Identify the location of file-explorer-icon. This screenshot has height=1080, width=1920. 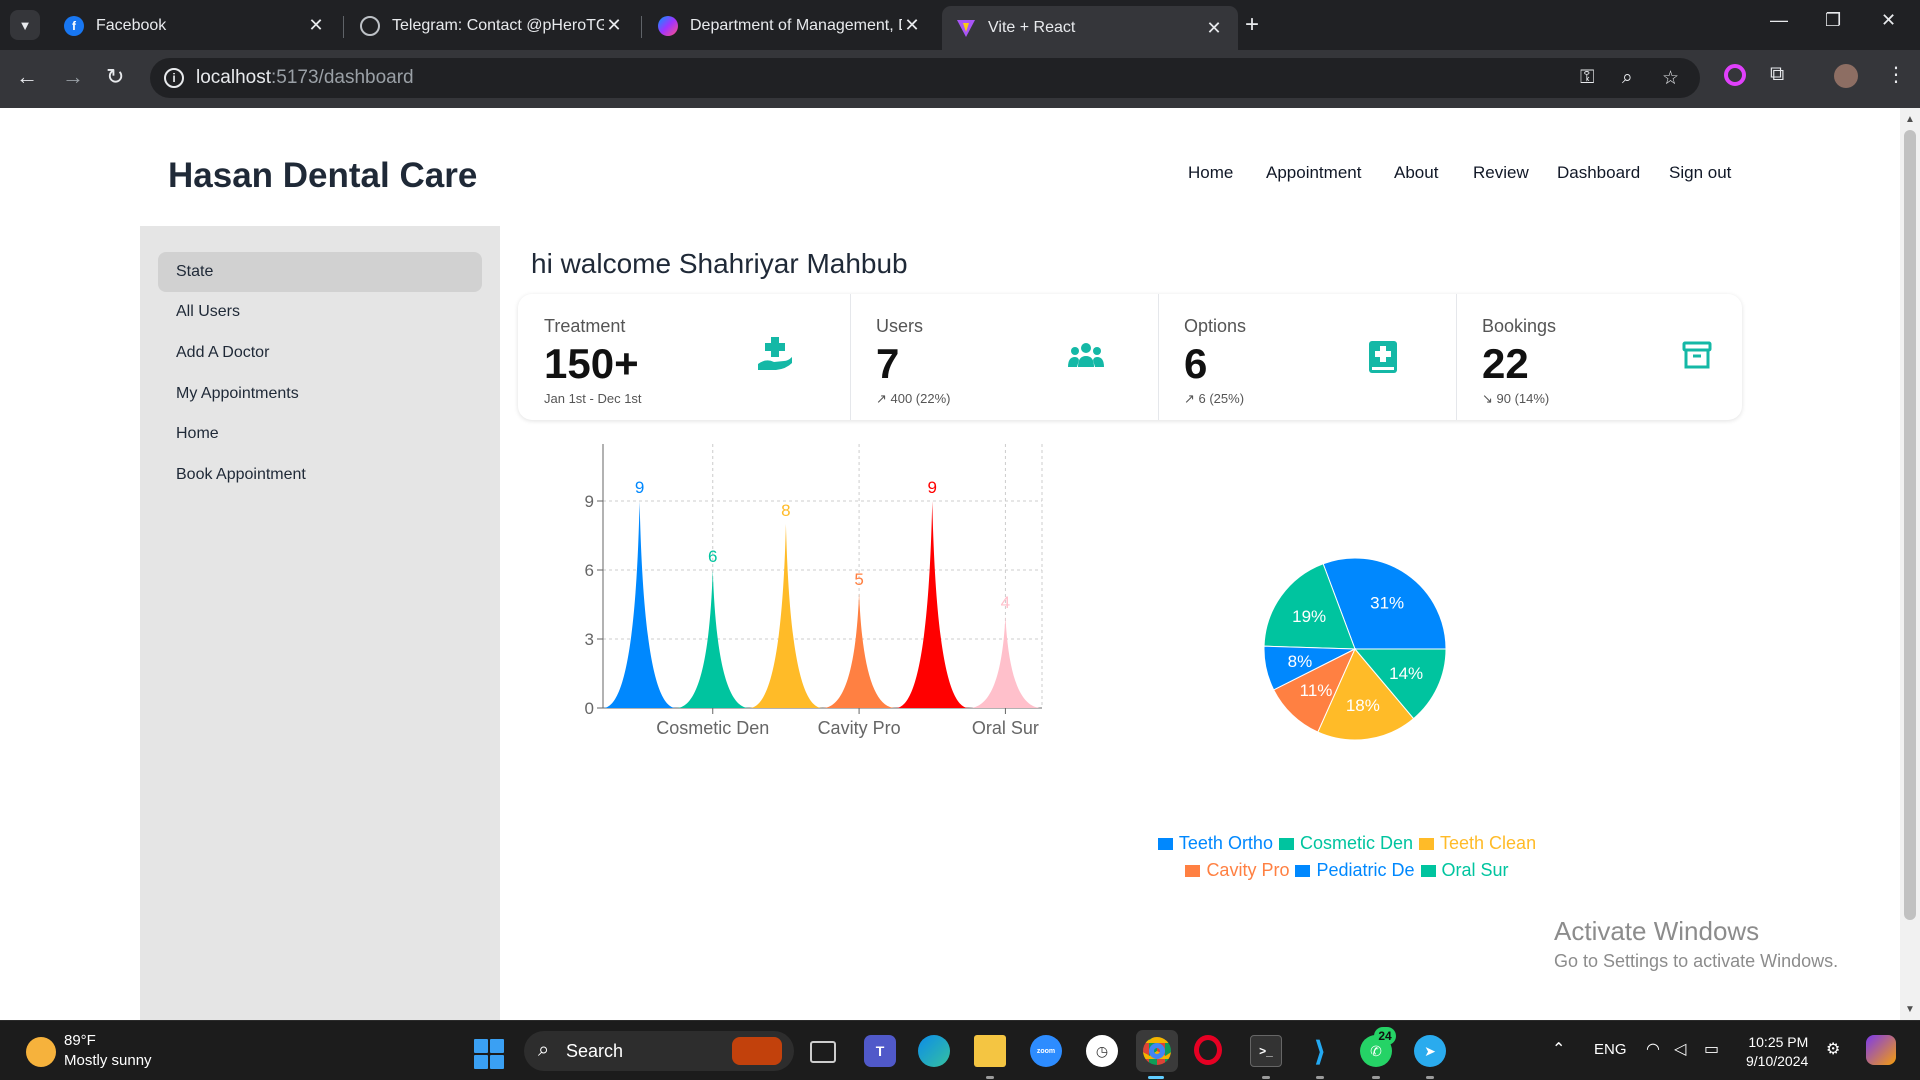
(990, 1051).